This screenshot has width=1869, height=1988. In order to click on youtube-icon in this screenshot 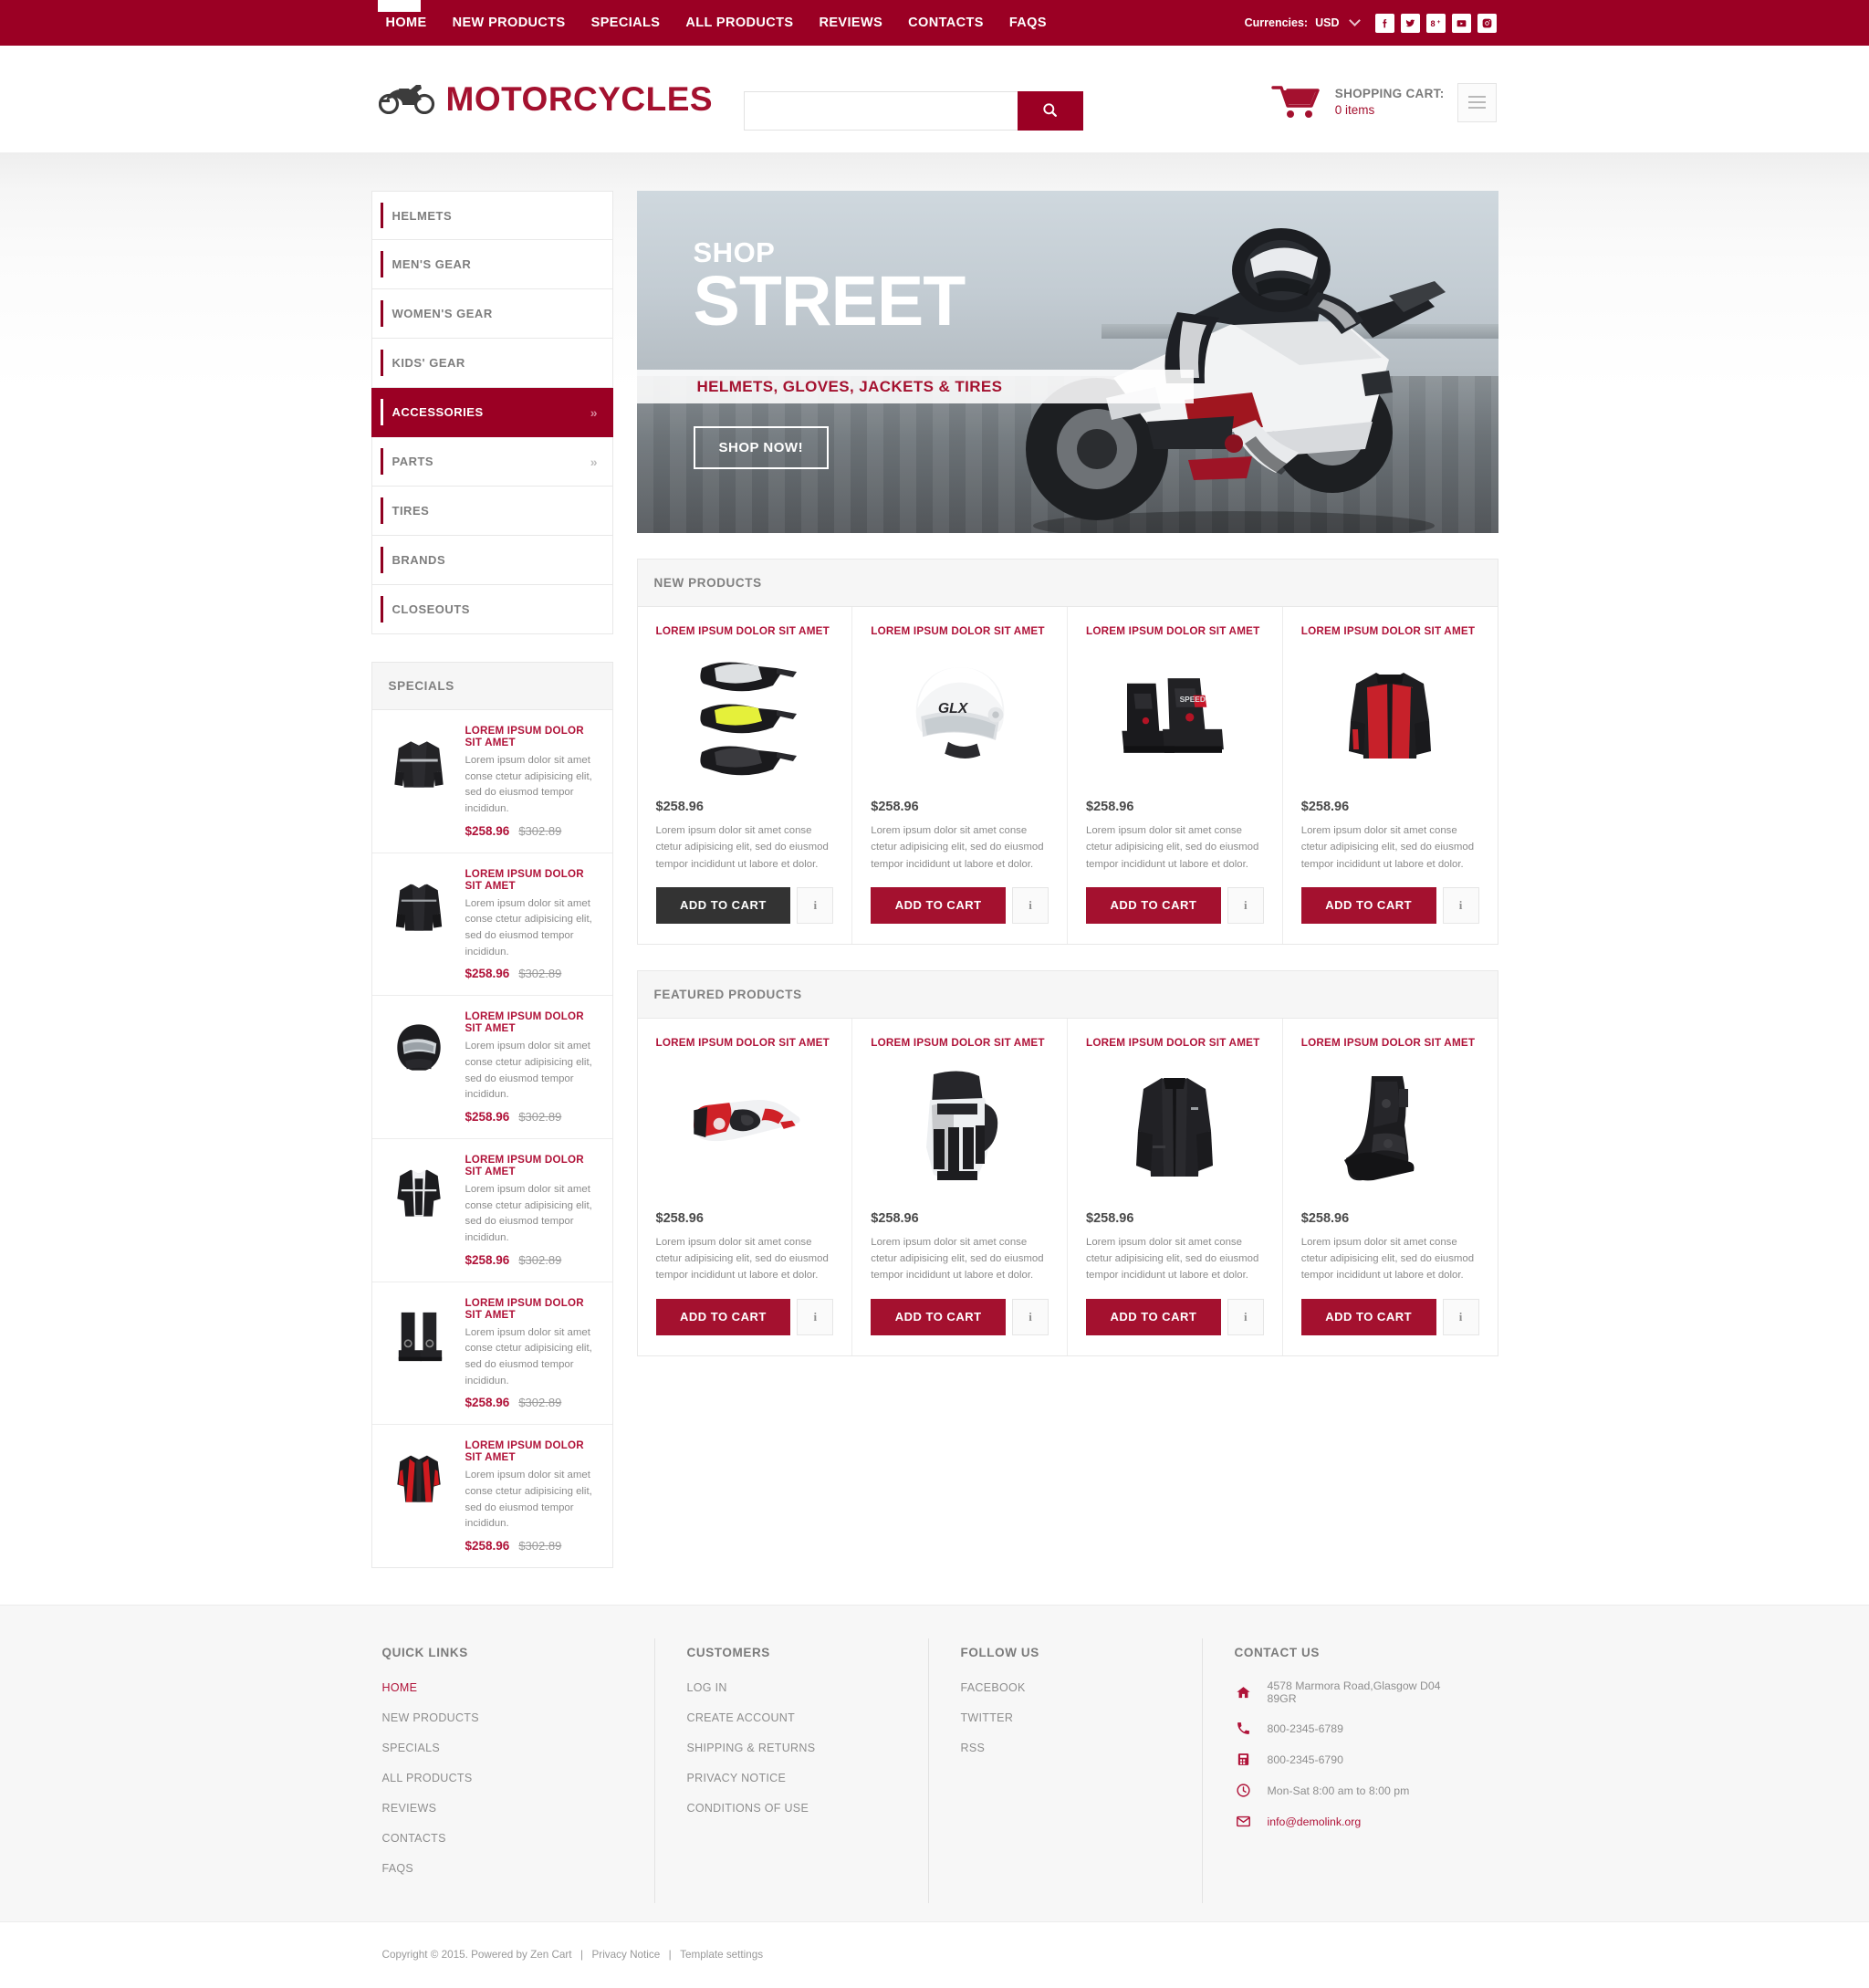, I will do `click(1461, 23)`.